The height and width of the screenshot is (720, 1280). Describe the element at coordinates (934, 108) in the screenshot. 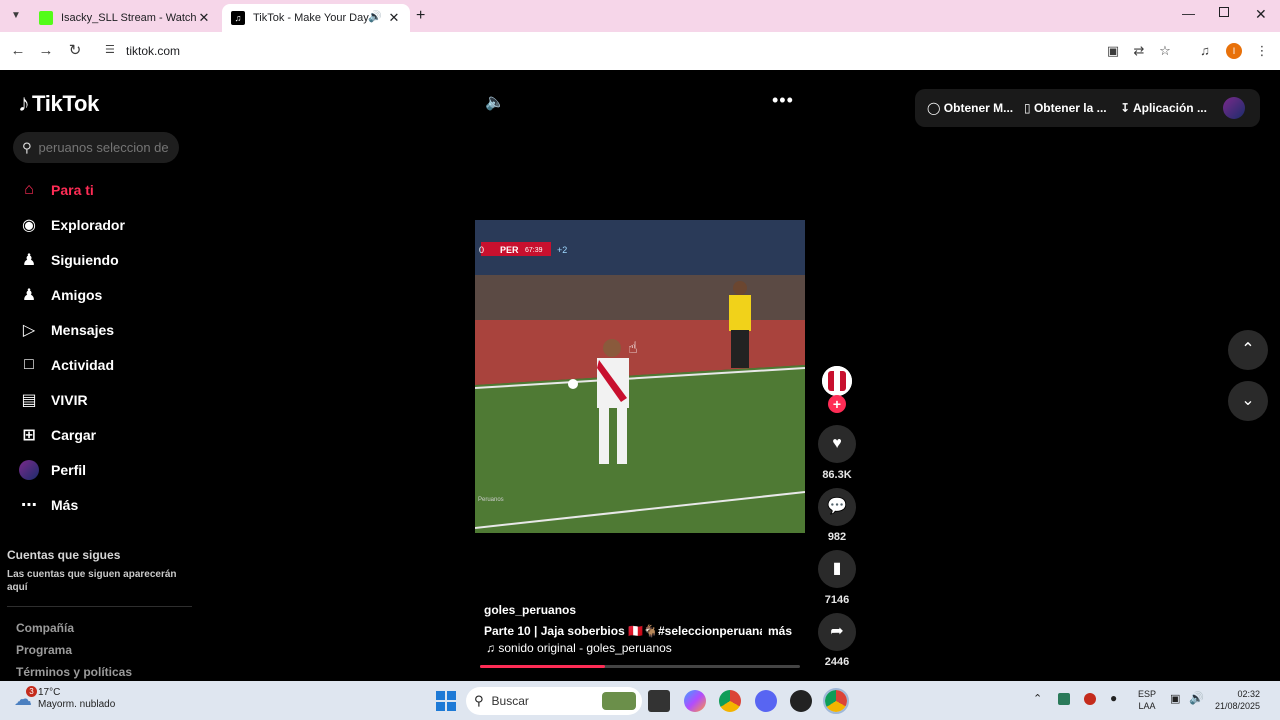

I see `coin-icon: ◯` at that location.